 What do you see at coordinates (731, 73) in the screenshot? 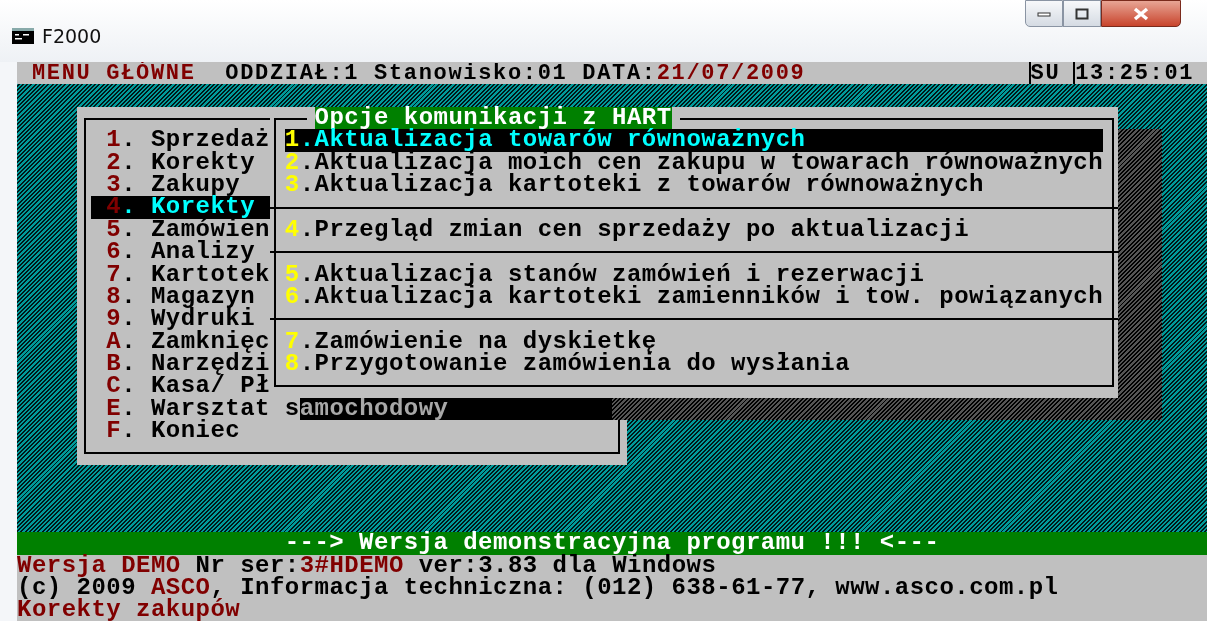
I see `date-value: 21/07/2009` at bounding box center [731, 73].